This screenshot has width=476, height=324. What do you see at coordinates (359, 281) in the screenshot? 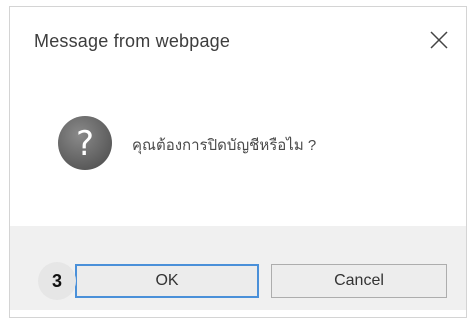
I see `cancel-button: Cancel` at bounding box center [359, 281].